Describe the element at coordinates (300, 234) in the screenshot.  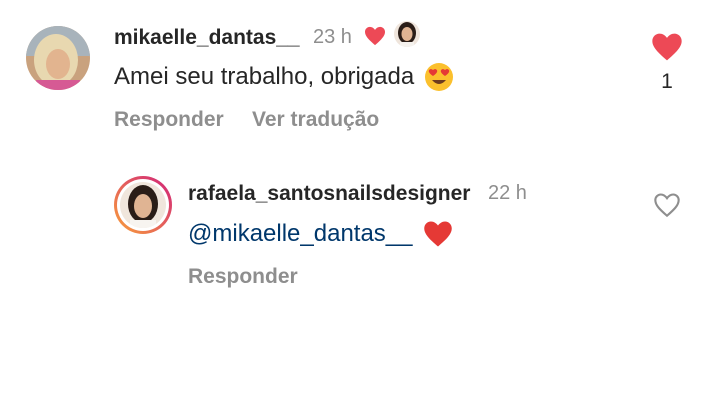
I see `reply-mention-link: @mikaelle_dantas__` at that location.